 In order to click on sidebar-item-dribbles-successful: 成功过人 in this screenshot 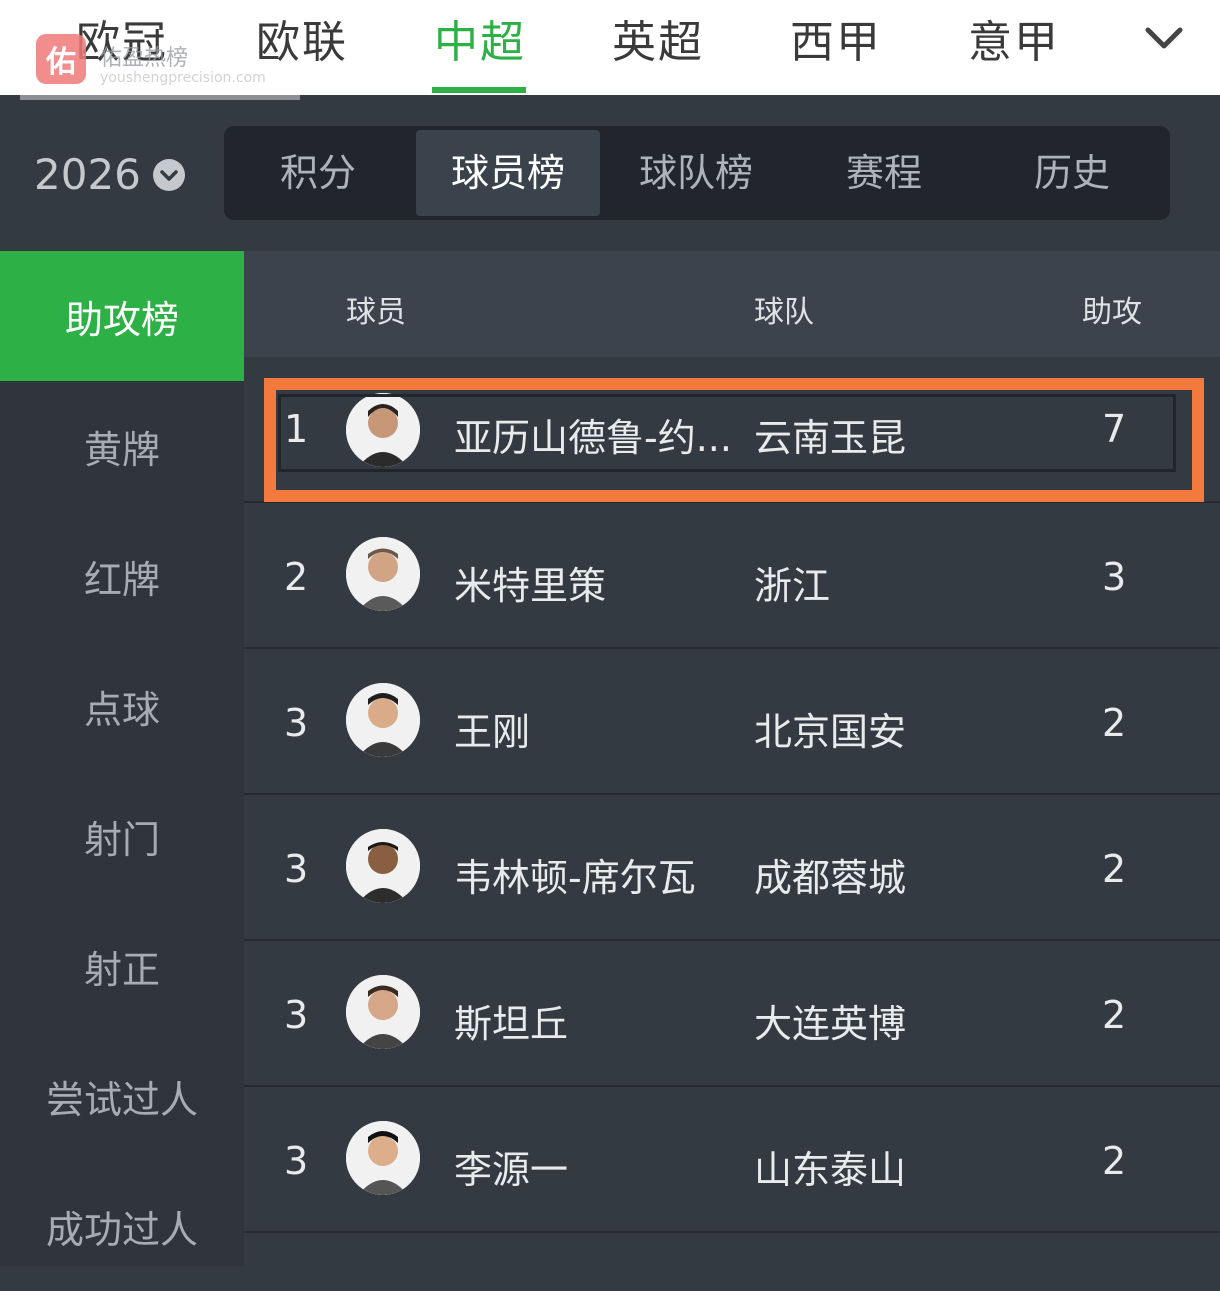, I will do `click(122, 1226)`.